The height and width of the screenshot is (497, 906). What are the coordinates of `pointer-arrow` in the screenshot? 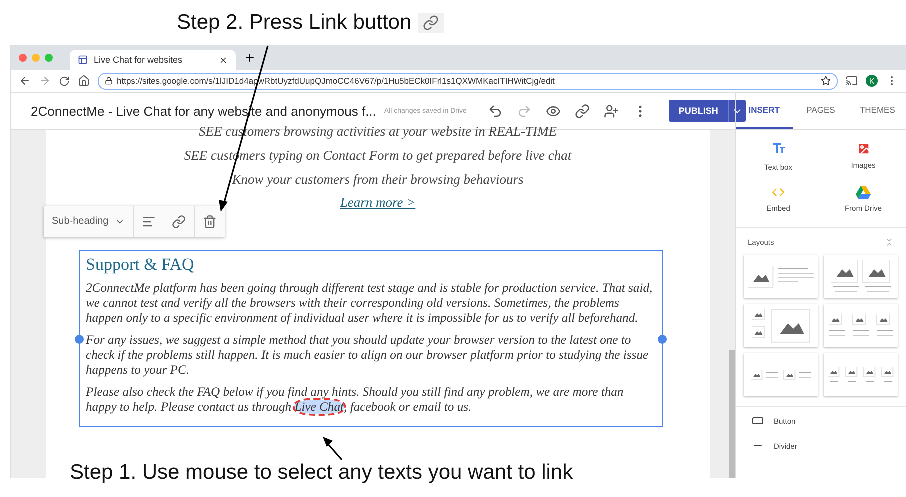 It's located at (333, 449).